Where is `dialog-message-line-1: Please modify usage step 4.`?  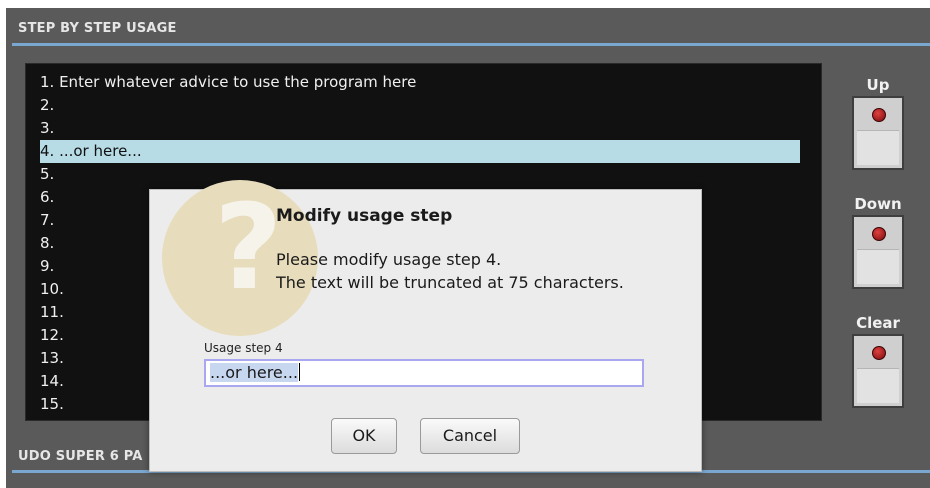
dialog-message-line-1: Please modify usage step 4. is located at coordinates (389, 259).